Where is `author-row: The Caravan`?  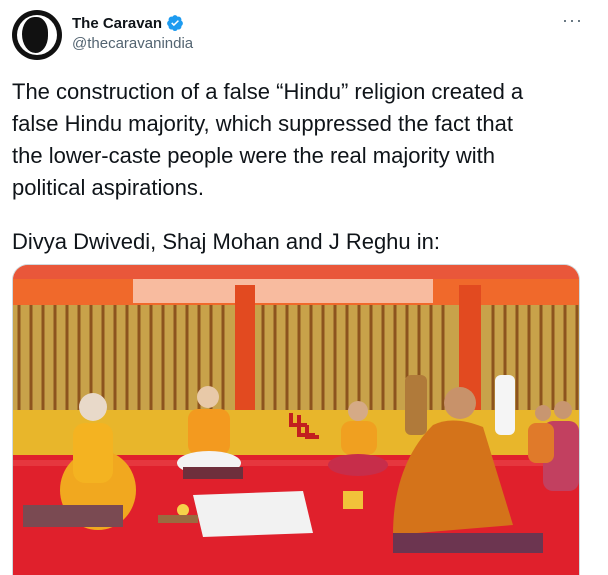 author-row: The Caravan is located at coordinates (128, 23).